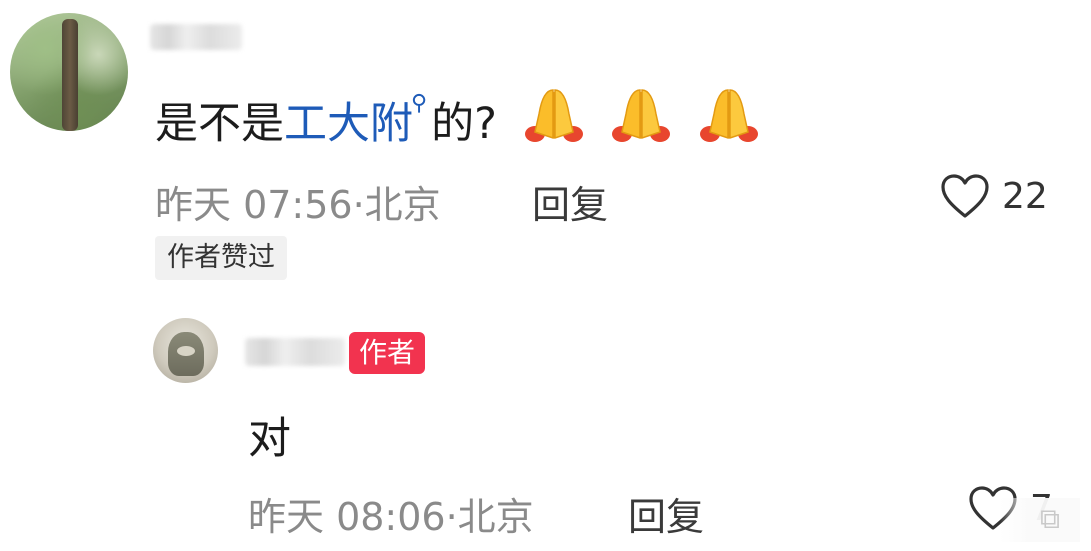 This screenshot has width=1091, height=551. What do you see at coordinates (348, 124) in the screenshot?
I see `comment-link-word: 工大附` at bounding box center [348, 124].